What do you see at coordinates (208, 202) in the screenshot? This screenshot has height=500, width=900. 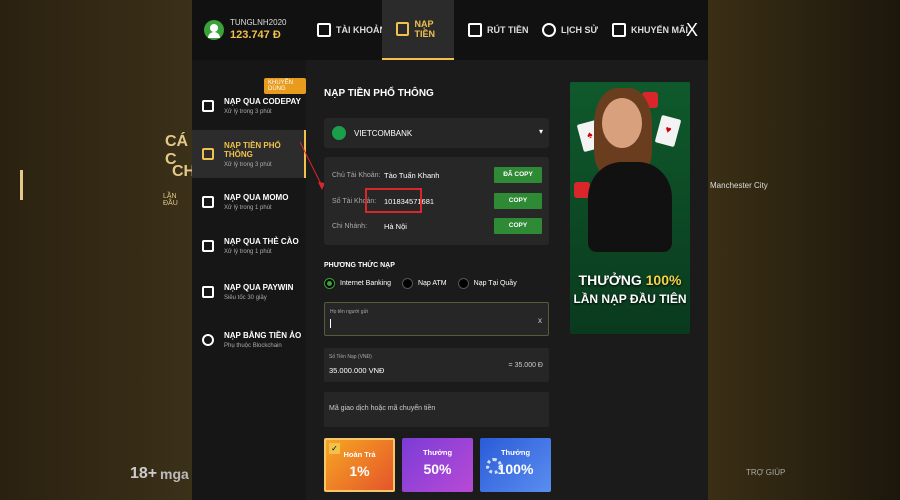 I see `momo-icon` at bounding box center [208, 202].